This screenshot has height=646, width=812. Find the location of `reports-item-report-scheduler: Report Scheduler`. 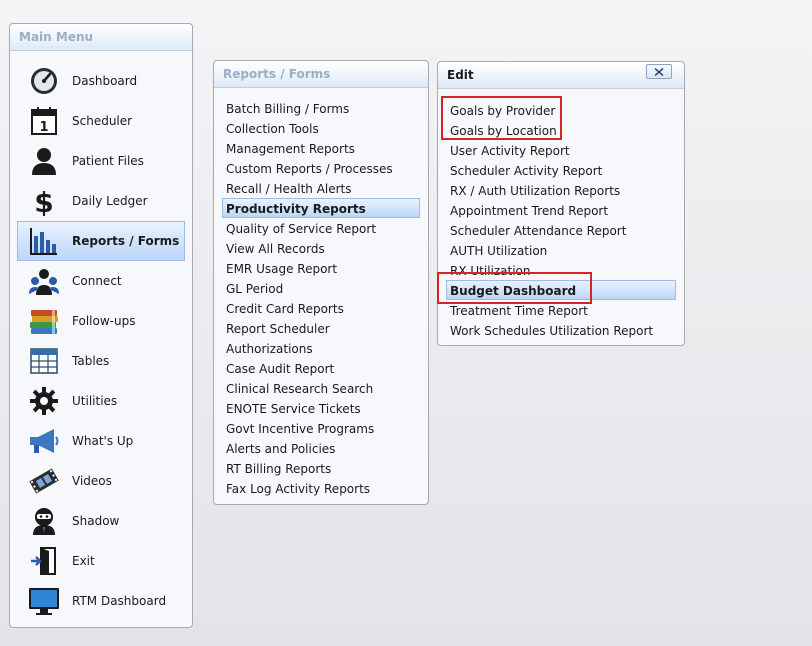

reports-item-report-scheduler: Report Scheduler is located at coordinates (321, 328).